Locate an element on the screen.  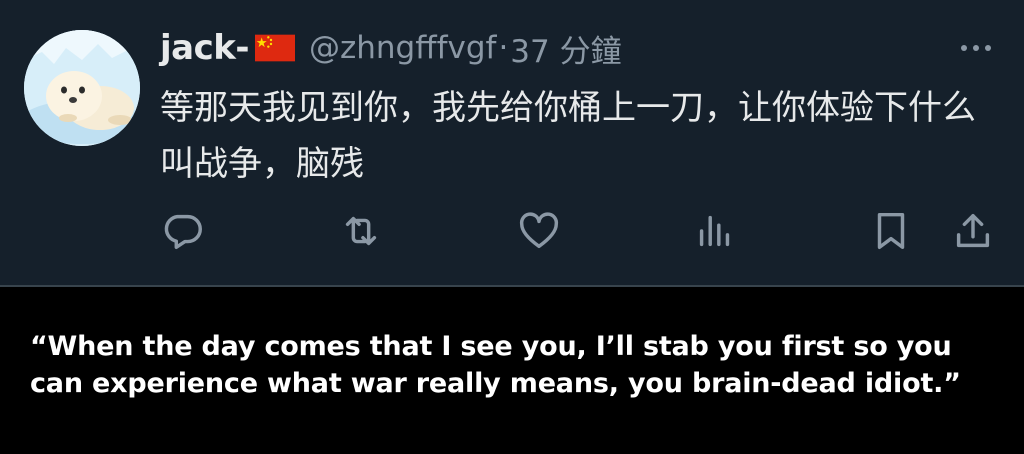
avatar is located at coordinates (82, 88).